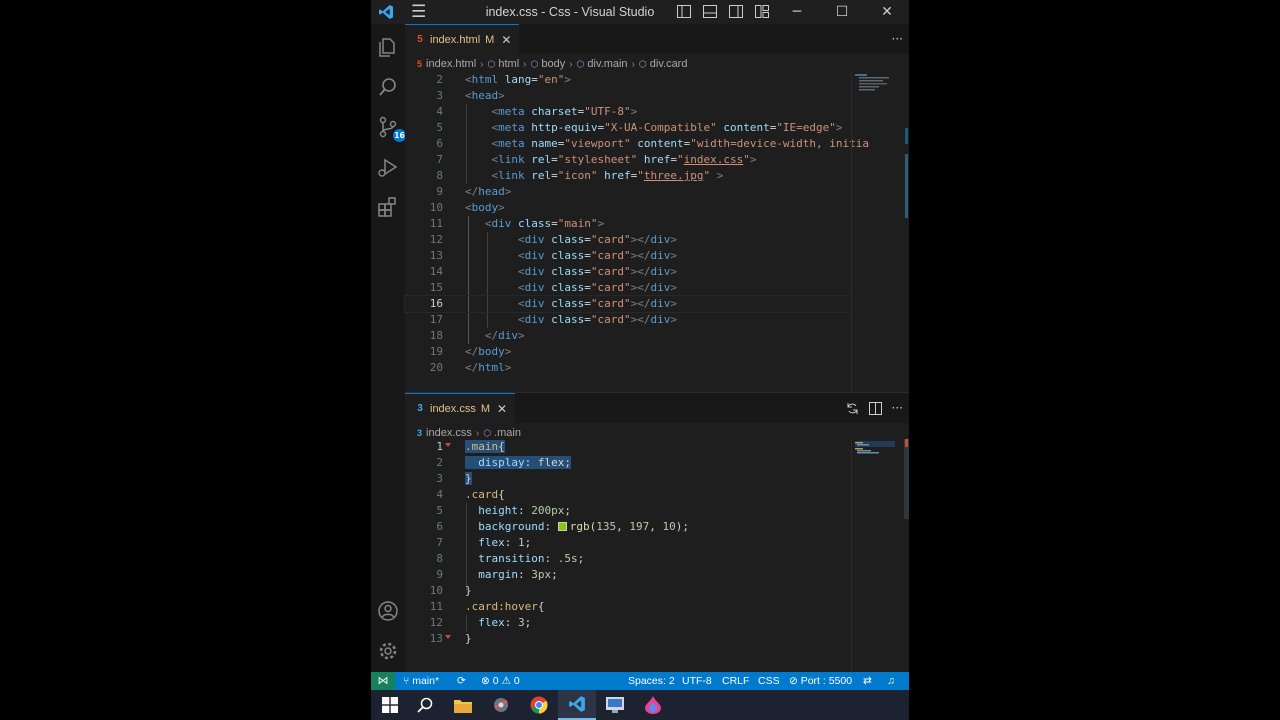 Image resolution: width=1280 pixels, height=720 pixels. I want to click on language-mode: CSS, so click(769, 681).